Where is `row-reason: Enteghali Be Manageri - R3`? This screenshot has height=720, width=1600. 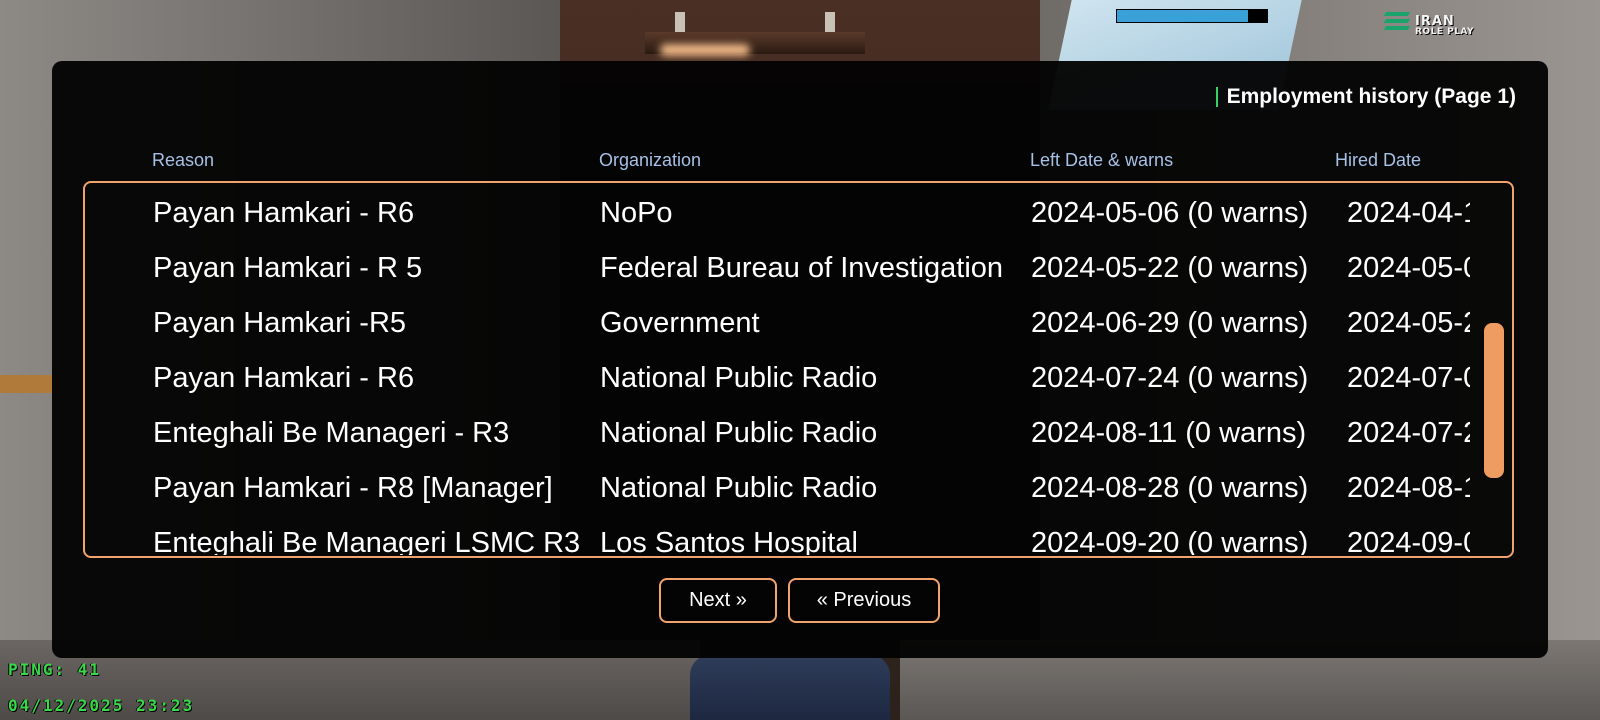
row-reason: Enteghali Be Manageri - R3 is located at coordinates (331, 433).